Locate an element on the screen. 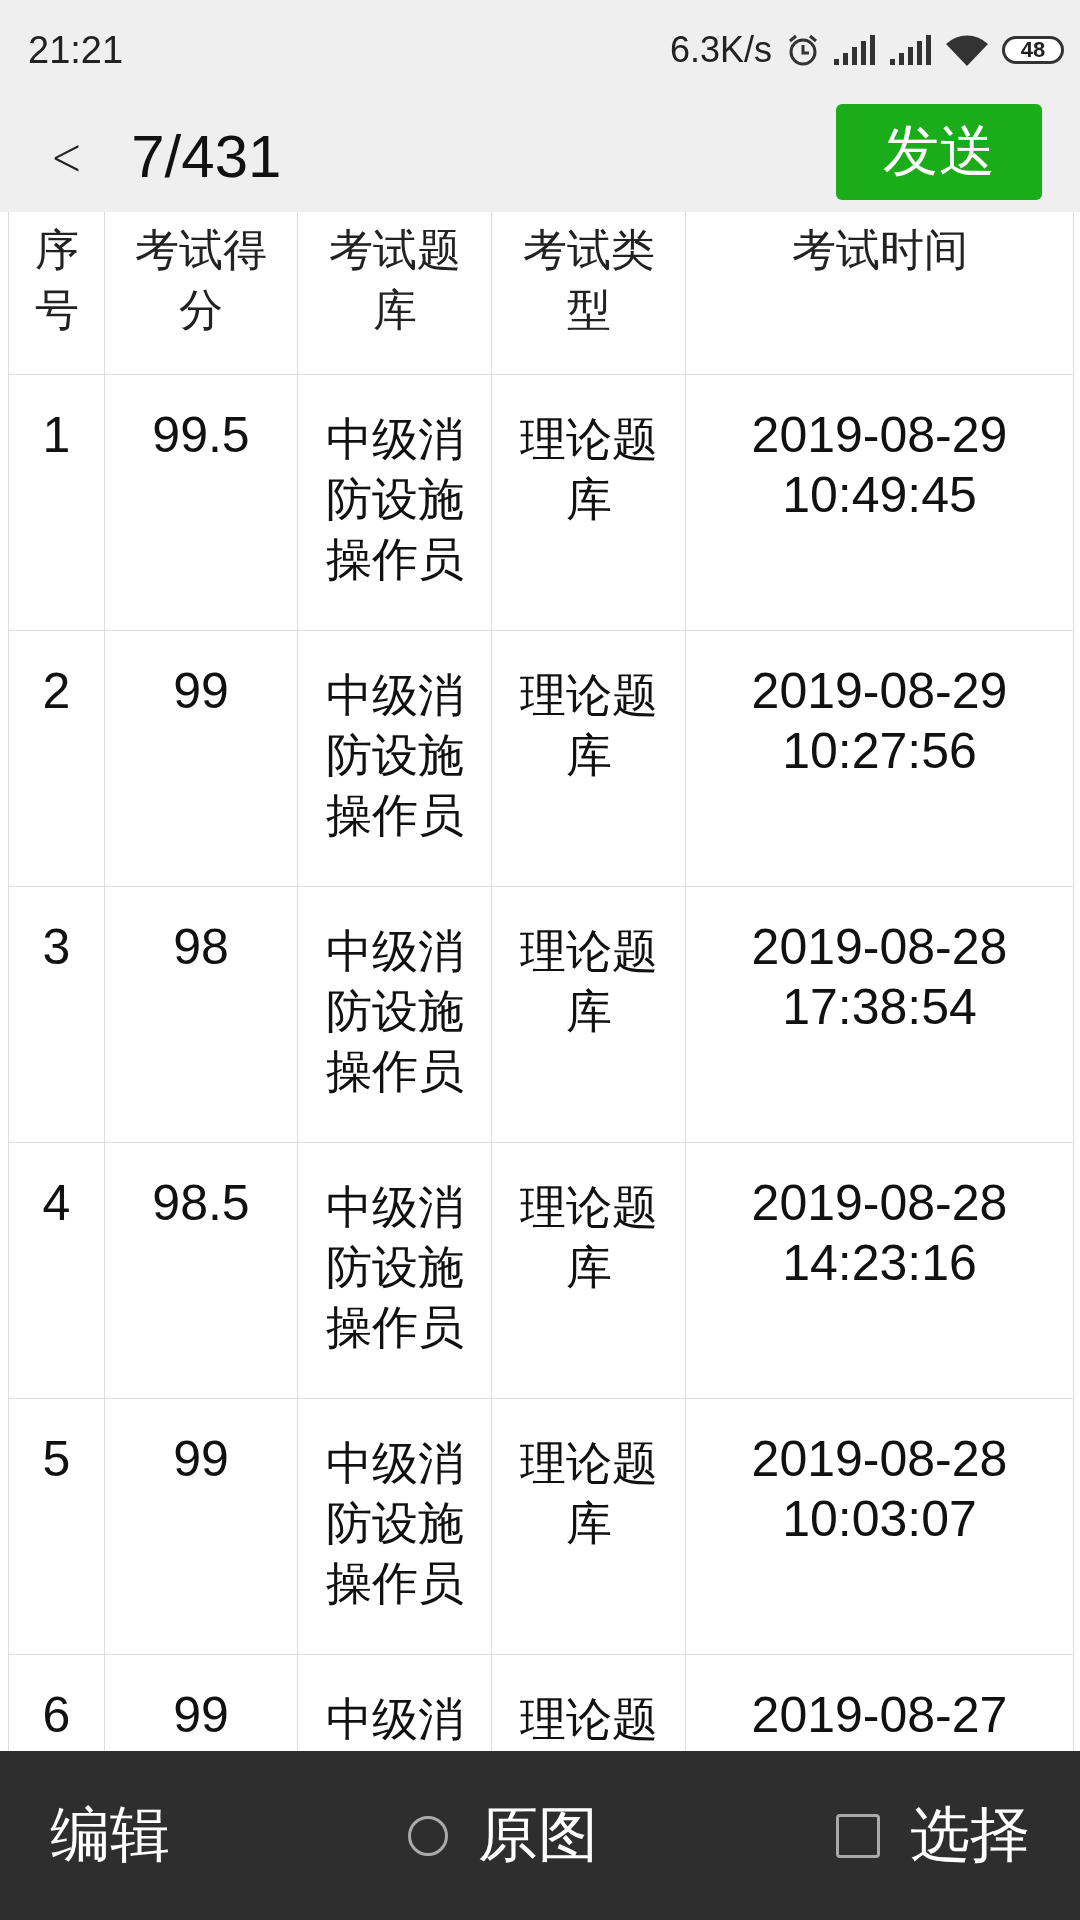 The image size is (1080, 1920). alarm-icon is located at coordinates (803, 50).